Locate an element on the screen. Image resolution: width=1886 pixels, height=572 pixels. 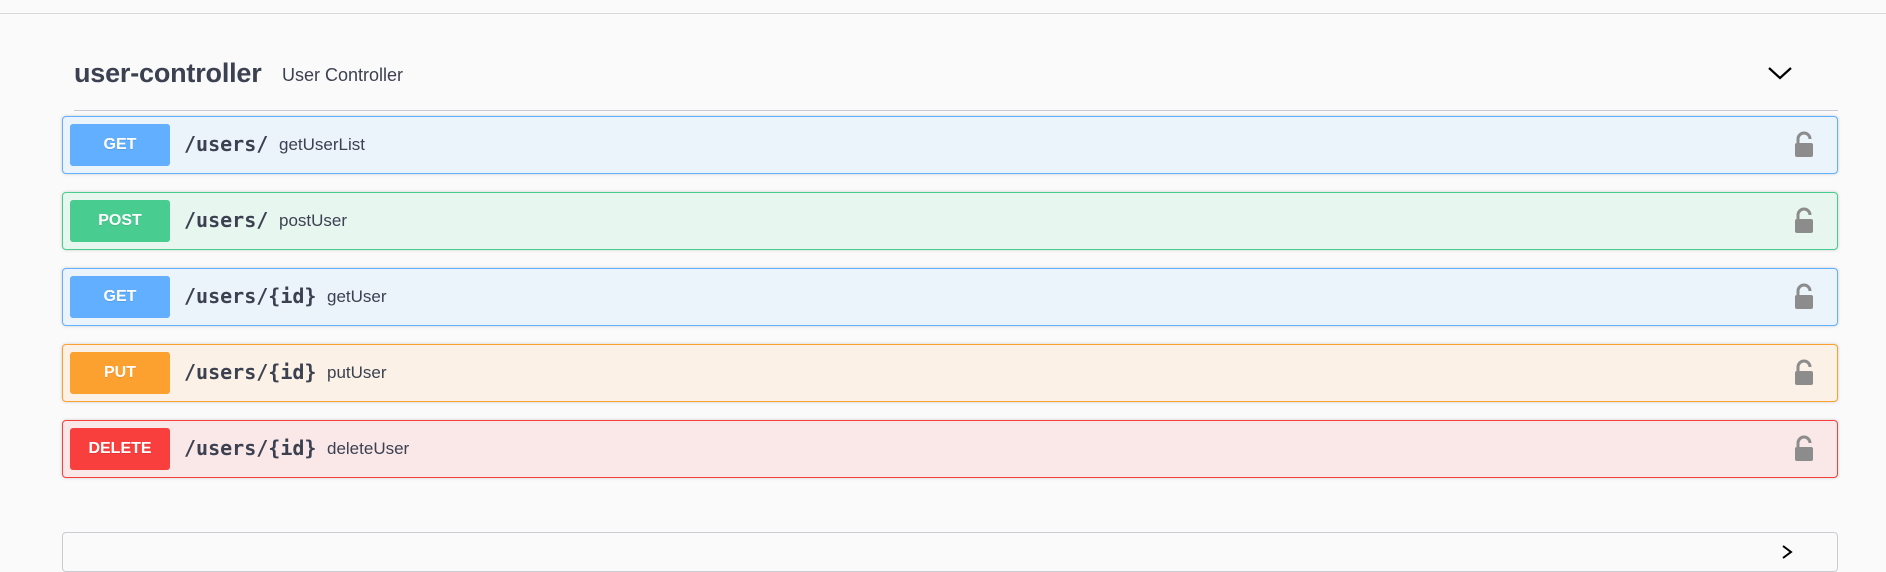
operation-put-user: PUT /users/{id} putUser is located at coordinates (950, 373).